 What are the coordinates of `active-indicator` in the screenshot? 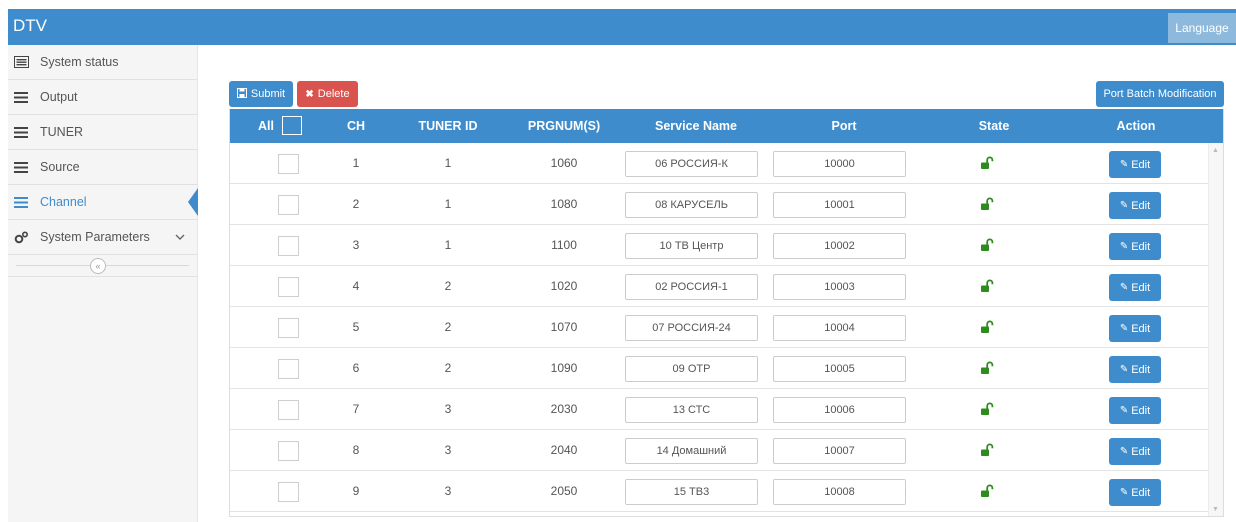 It's located at (193, 202).